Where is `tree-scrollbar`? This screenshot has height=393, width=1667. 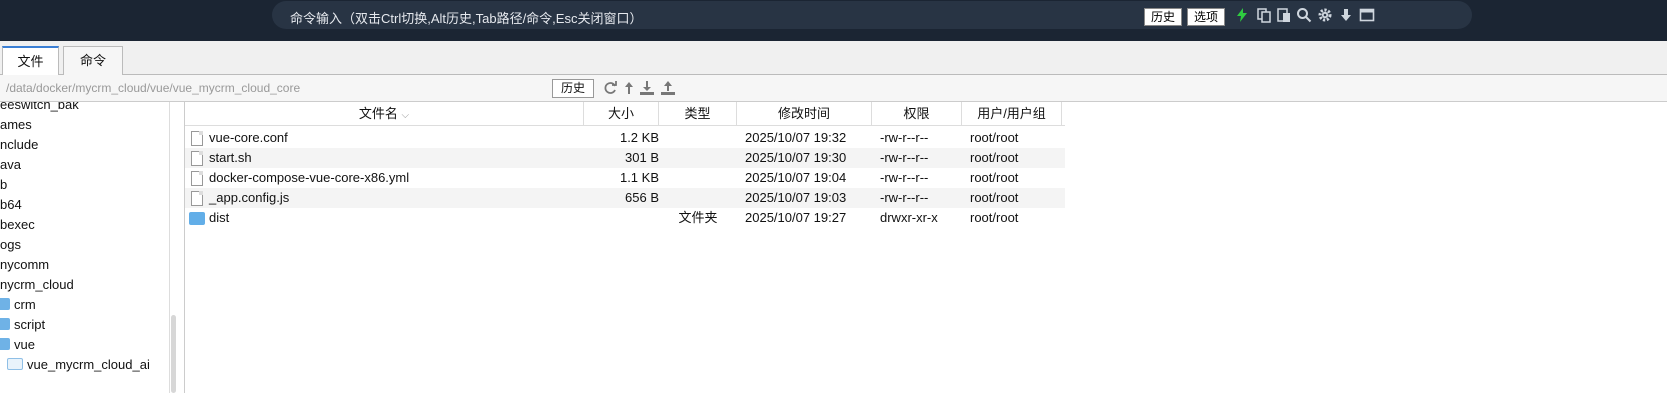
tree-scrollbar is located at coordinates (173, 354).